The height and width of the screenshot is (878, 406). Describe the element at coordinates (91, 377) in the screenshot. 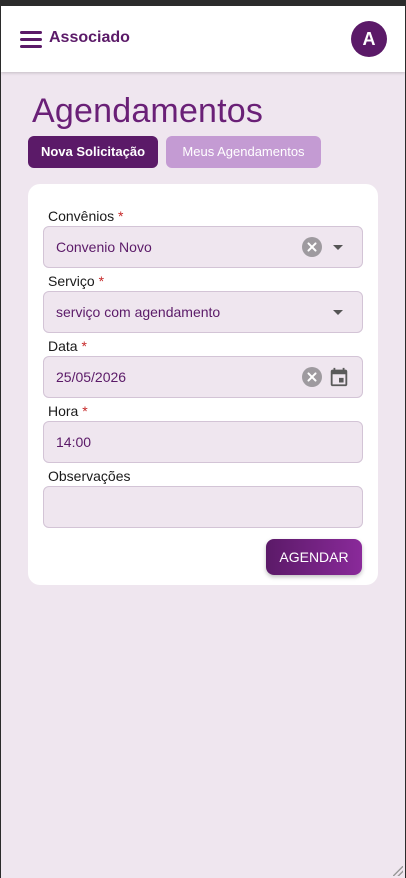

I see `data-value: 25/05/2026` at that location.